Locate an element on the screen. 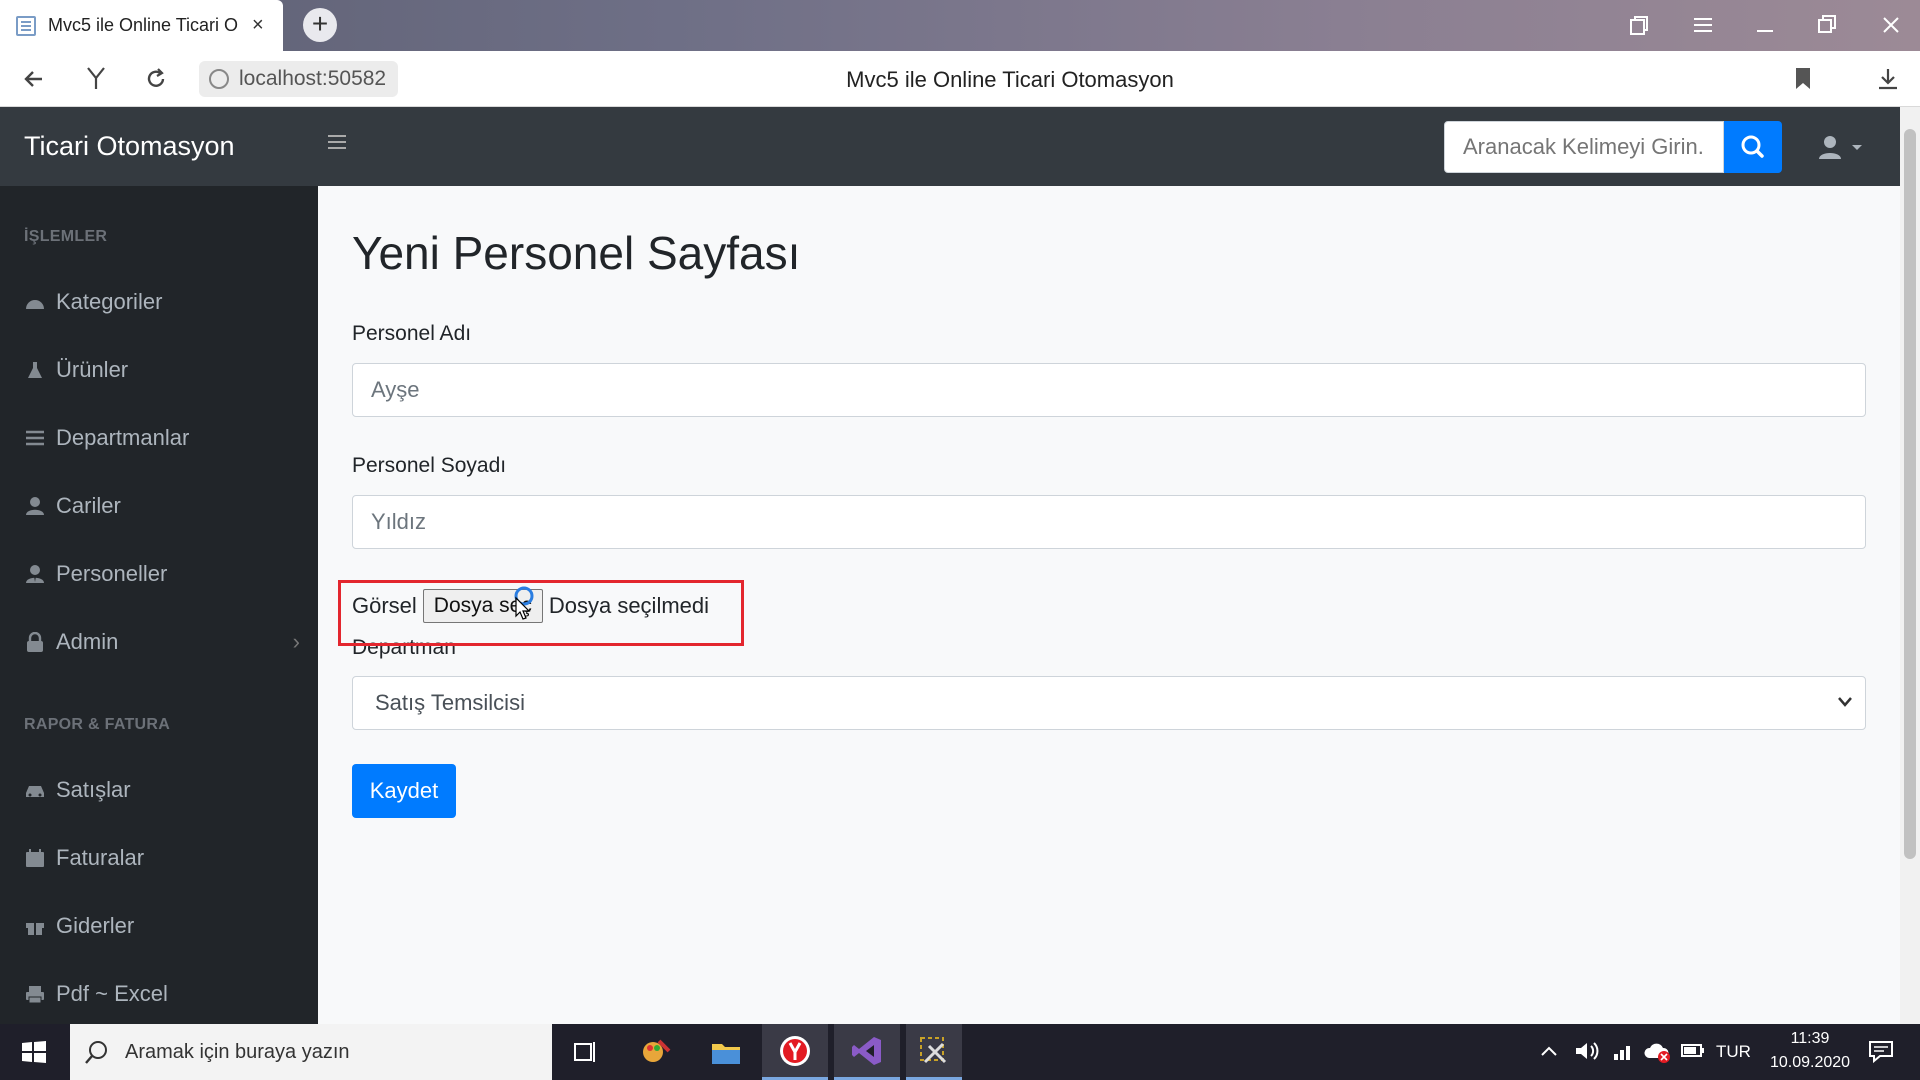 This screenshot has width=1920, height=1080. tab-close-icon: × is located at coordinates (258, 25).